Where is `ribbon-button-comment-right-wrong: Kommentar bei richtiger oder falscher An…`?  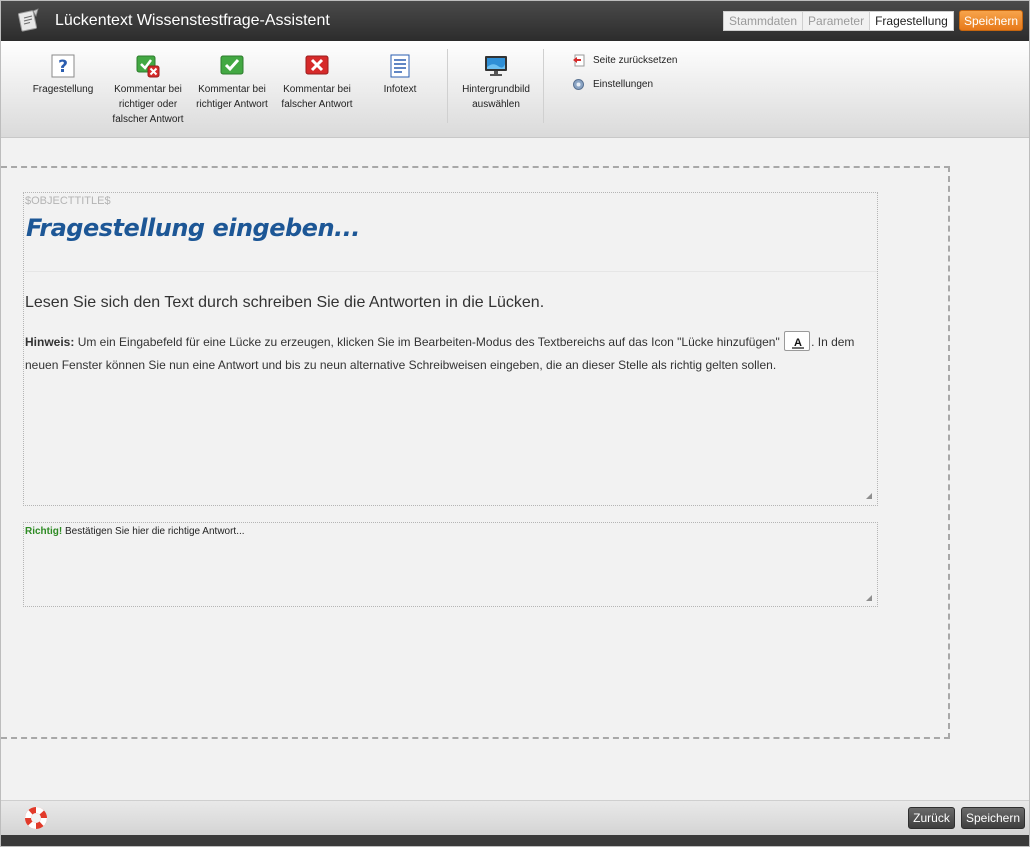 ribbon-button-comment-right-wrong: Kommentar bei richtiger oder falscher An… is located at coordinates (148, 90).